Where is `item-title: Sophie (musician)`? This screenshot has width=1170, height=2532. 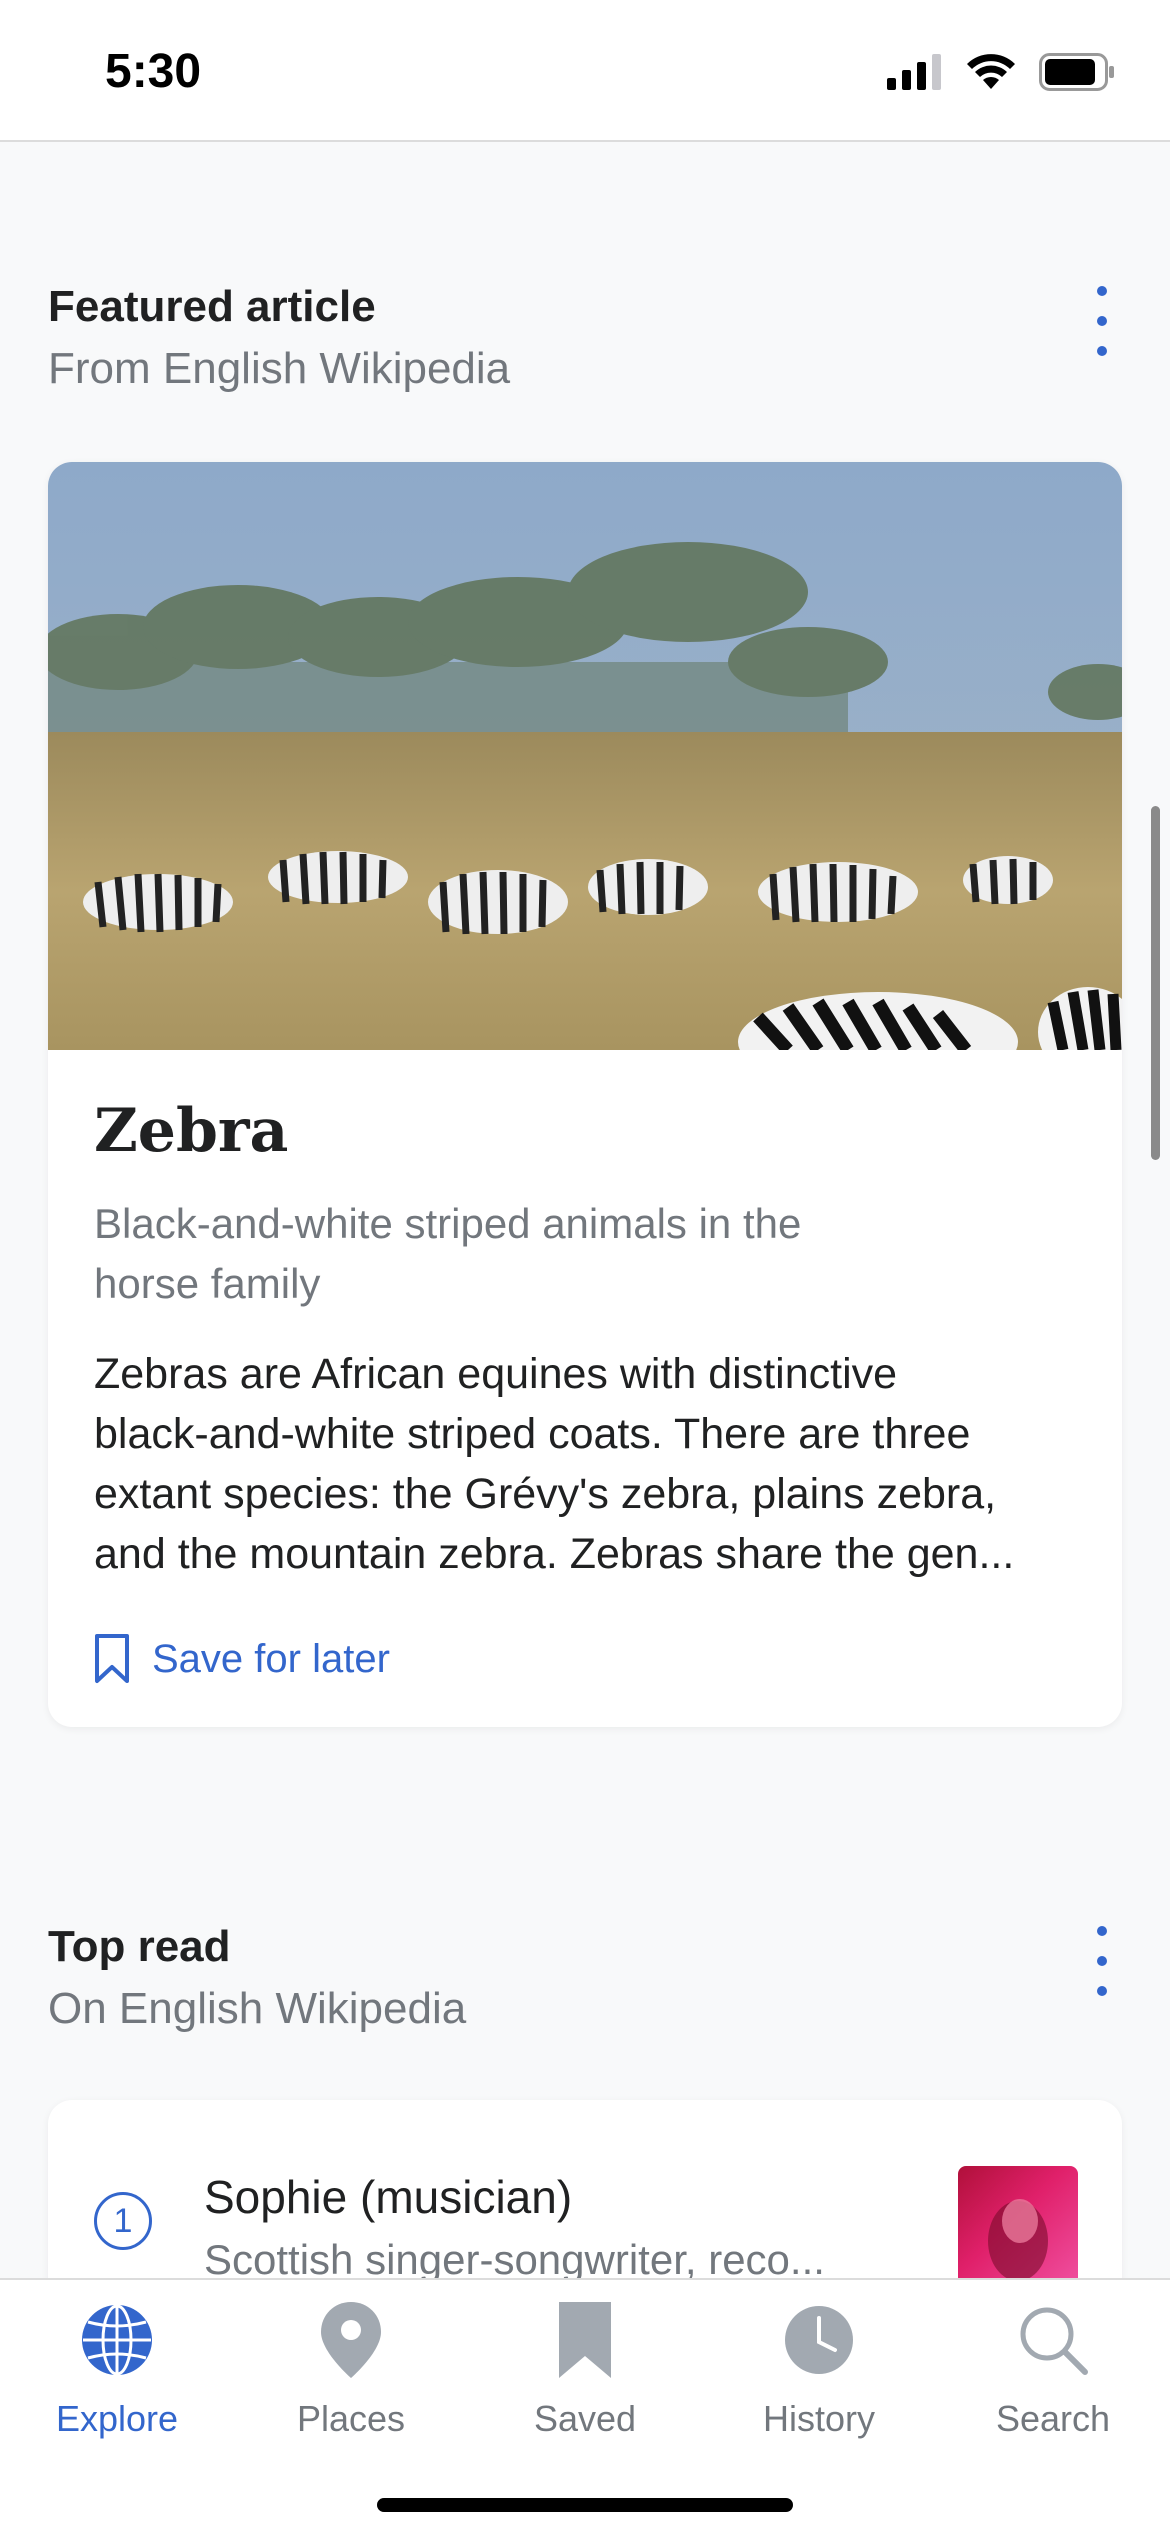
item-title: Sophie (musician) is located at coordinates (388, 2197).